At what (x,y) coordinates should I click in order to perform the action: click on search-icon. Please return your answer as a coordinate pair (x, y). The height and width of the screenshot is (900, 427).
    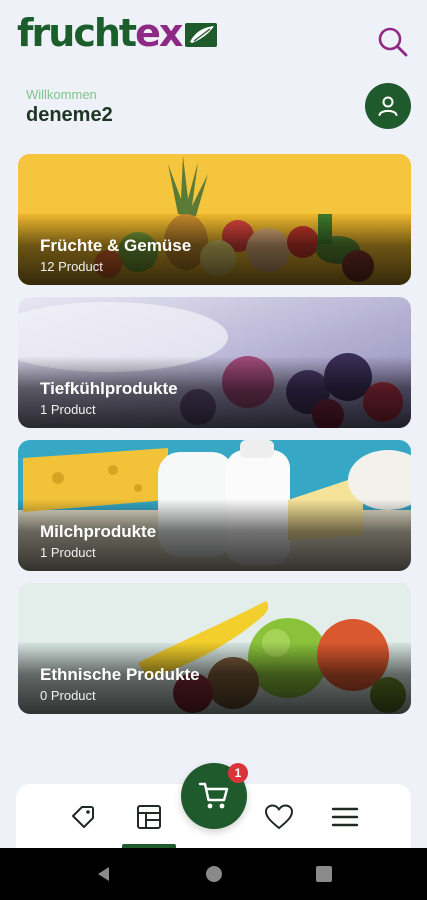
    Looking at the image, I should click on (393, 42).